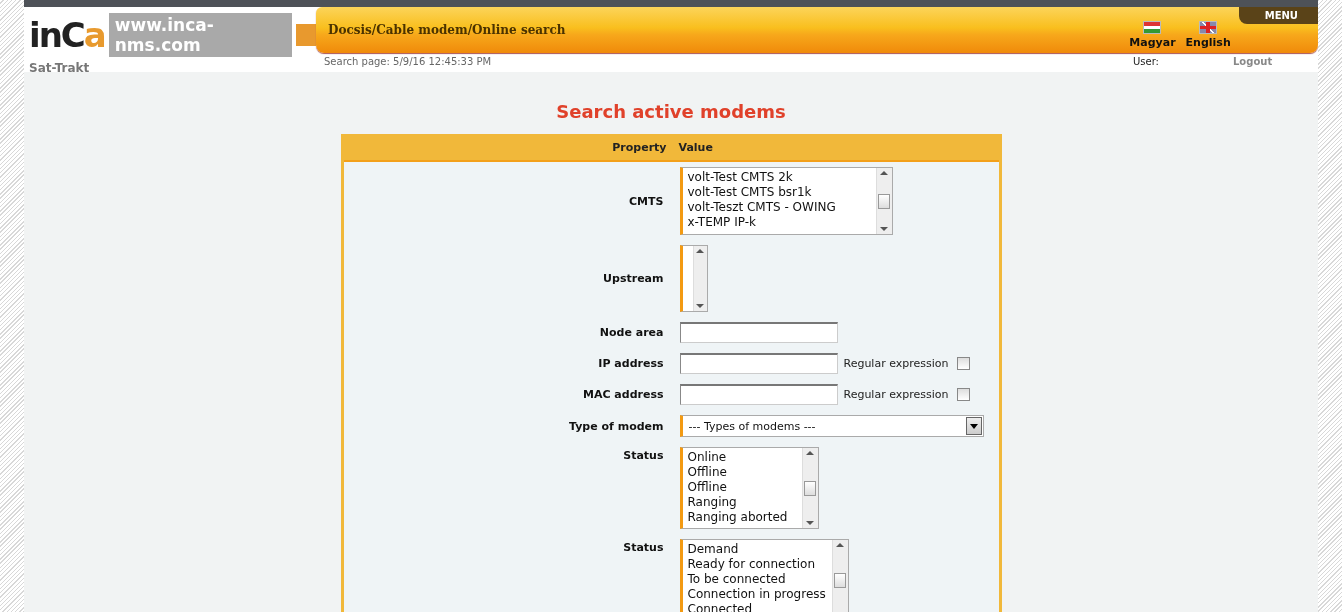  I want to click on field-label: IP address, so click(630, 363).